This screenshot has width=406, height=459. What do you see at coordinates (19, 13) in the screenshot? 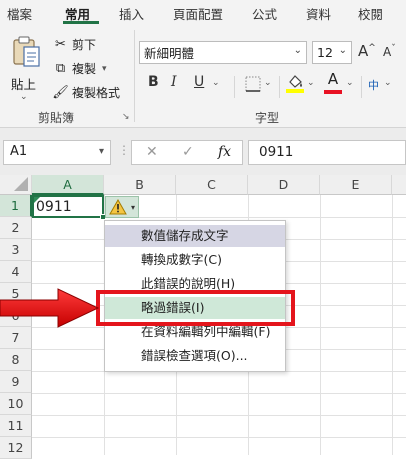
I see `tab-file: 檔案` at bounding box center [19, 13].